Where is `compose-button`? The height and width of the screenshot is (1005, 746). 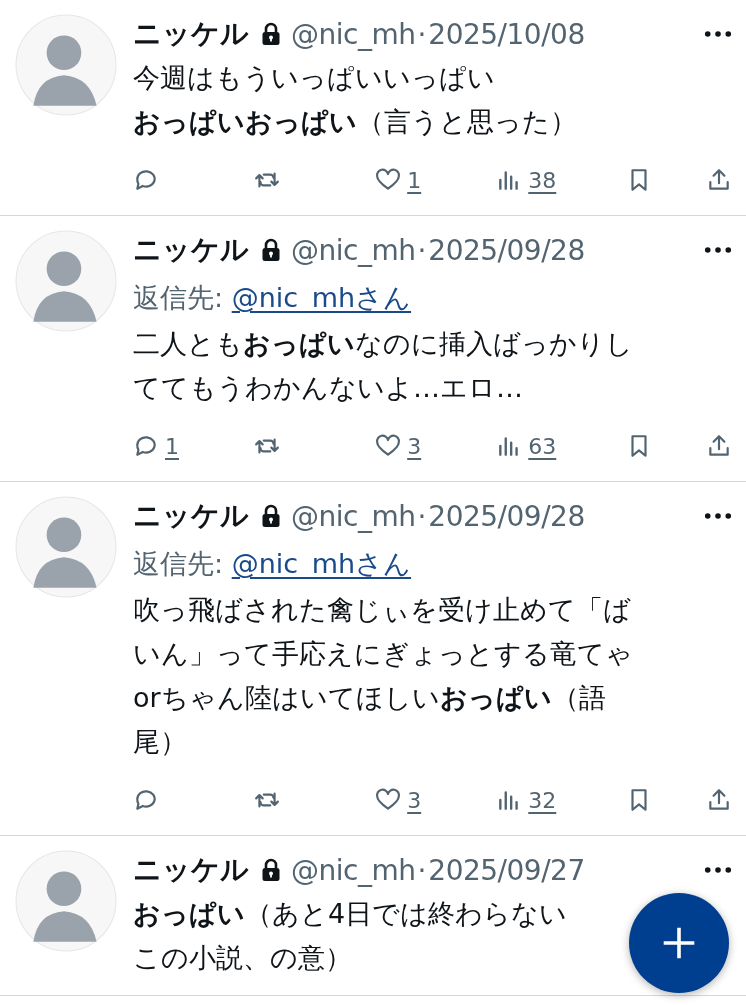 compose-button is located at coordinates (679, 943).